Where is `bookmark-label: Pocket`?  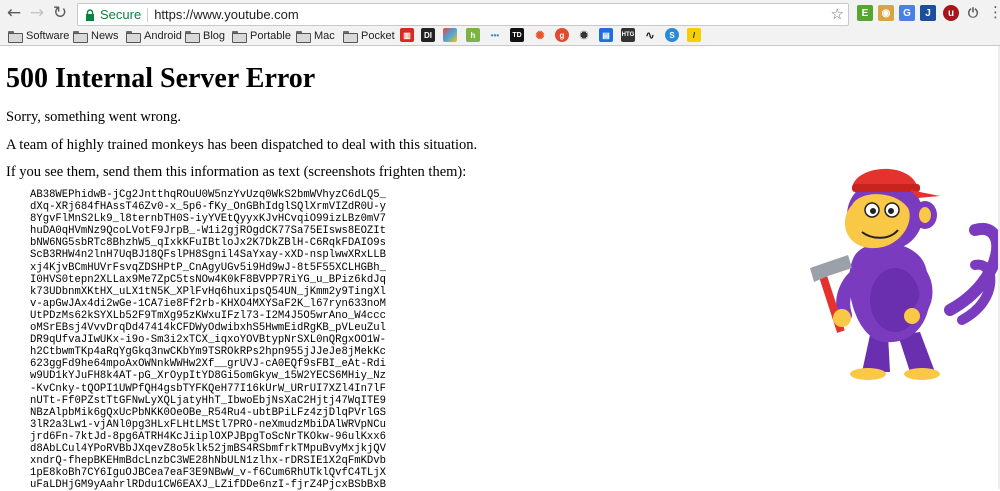
bookmark-label: Pocket is located at coordinates (378, 36).